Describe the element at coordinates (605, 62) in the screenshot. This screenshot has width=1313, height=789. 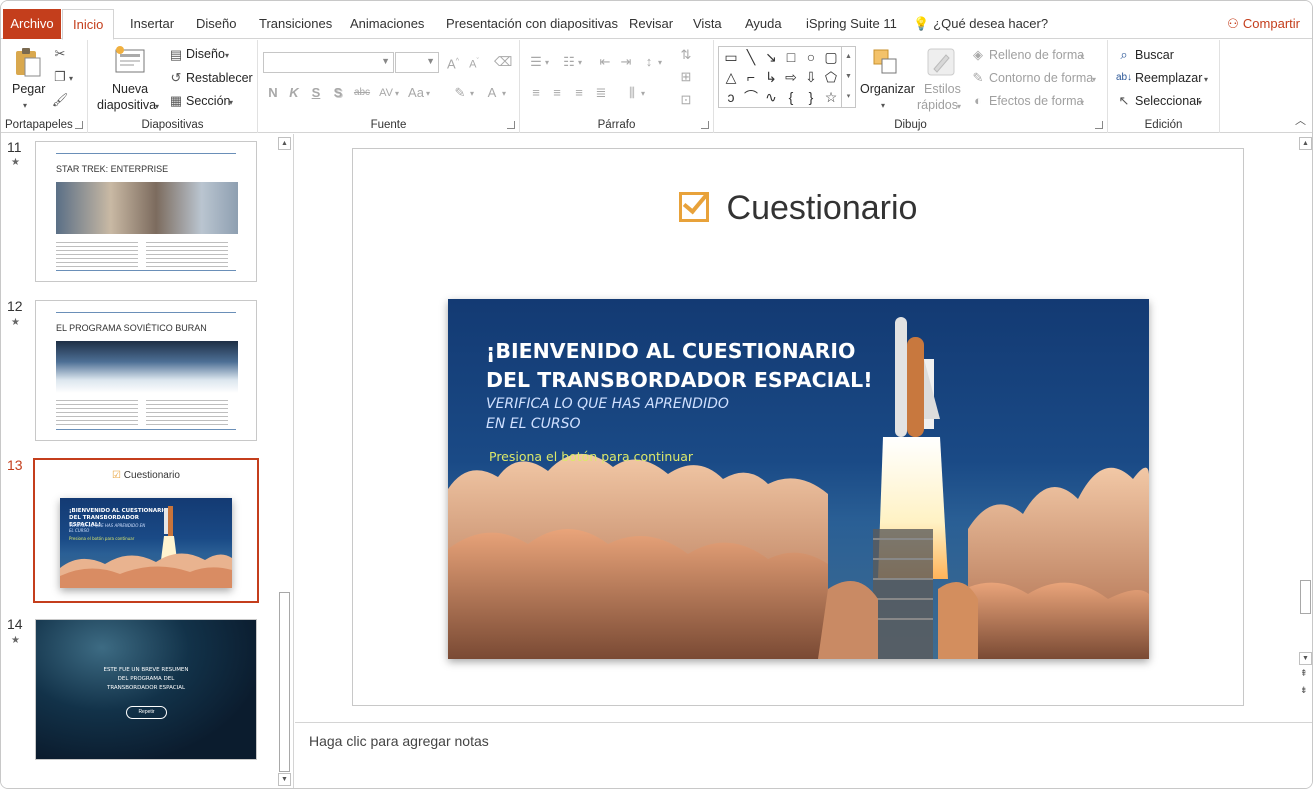
I see `decrease-indent-icon: ⇤` at that location.